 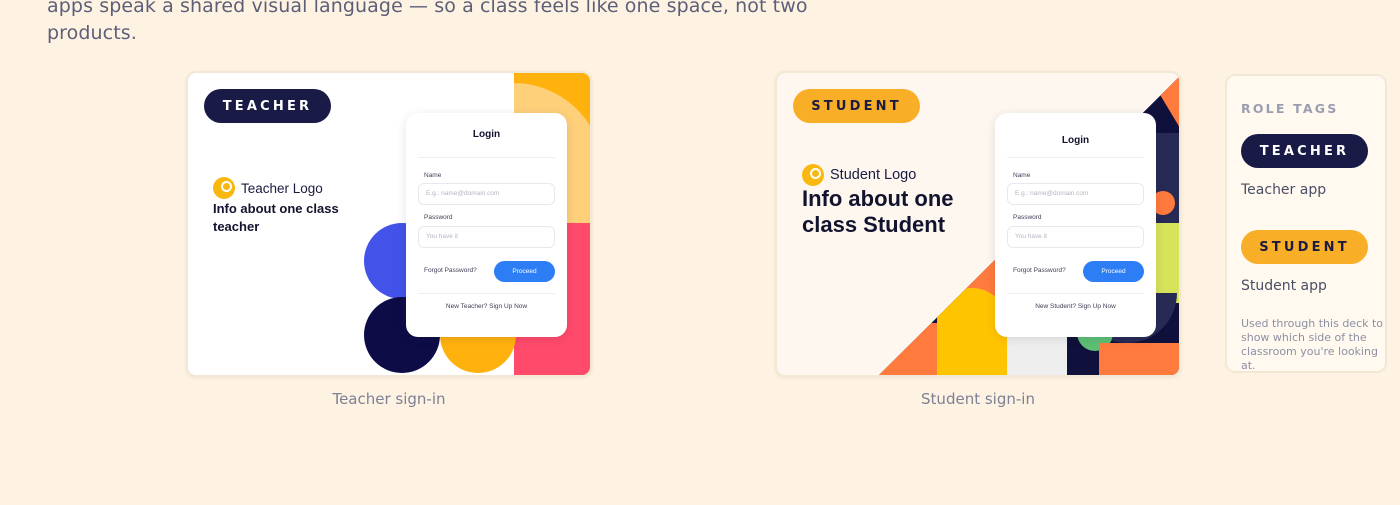 I want to click on teacher-tag-sample: TEACHER, so click(x=1304, y=151).